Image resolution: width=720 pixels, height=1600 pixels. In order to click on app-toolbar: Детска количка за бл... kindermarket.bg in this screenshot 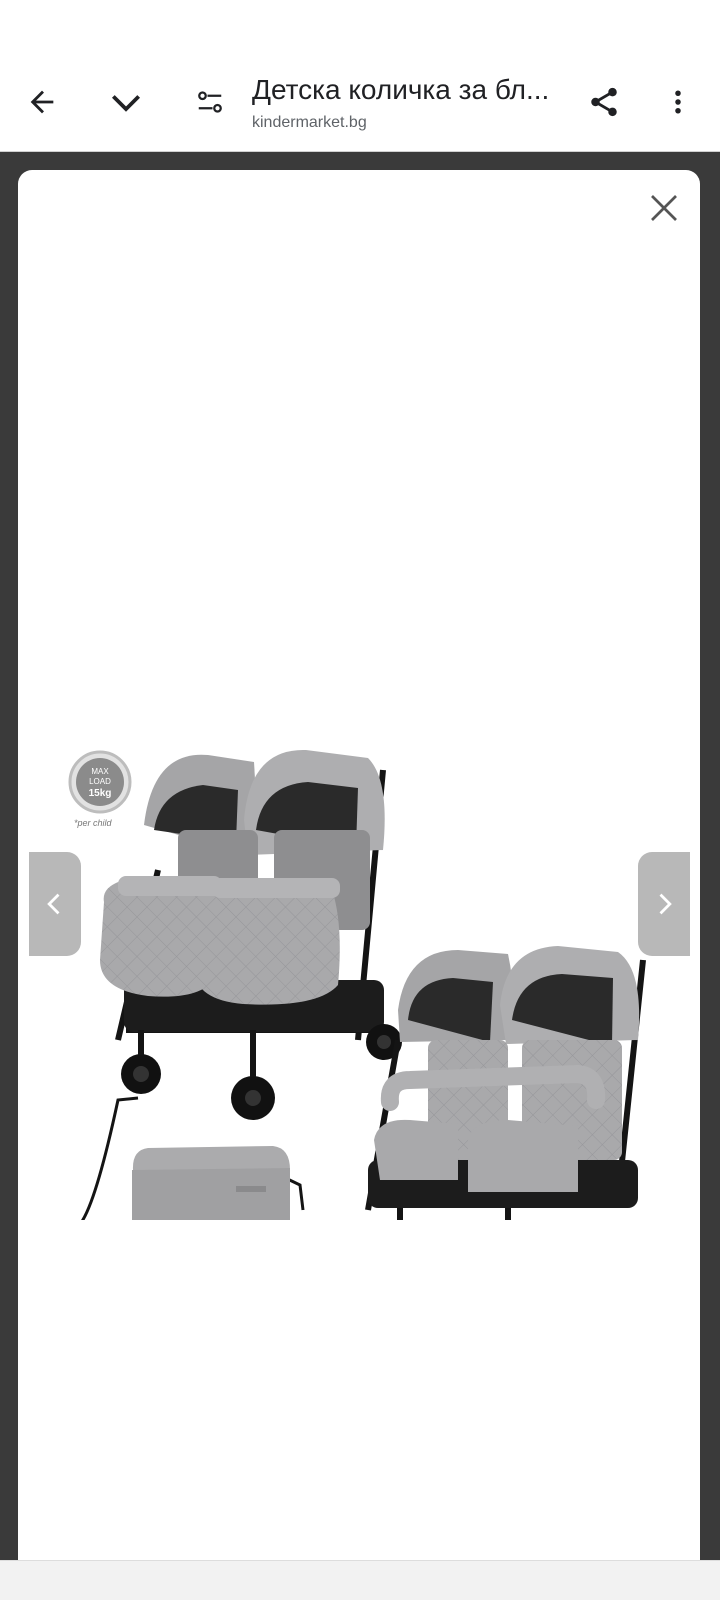, I will do `click(360, 76)`.